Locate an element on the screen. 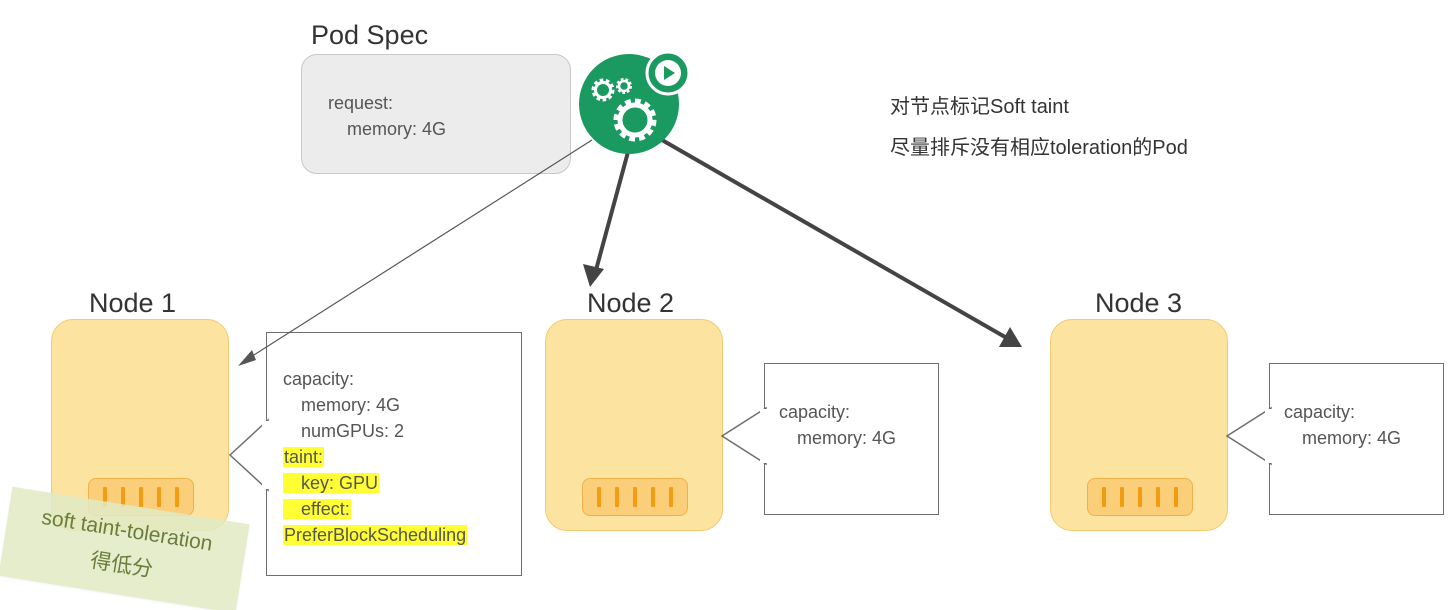  node-1-memory: memory: 4G is located at coordinates (351, 405).